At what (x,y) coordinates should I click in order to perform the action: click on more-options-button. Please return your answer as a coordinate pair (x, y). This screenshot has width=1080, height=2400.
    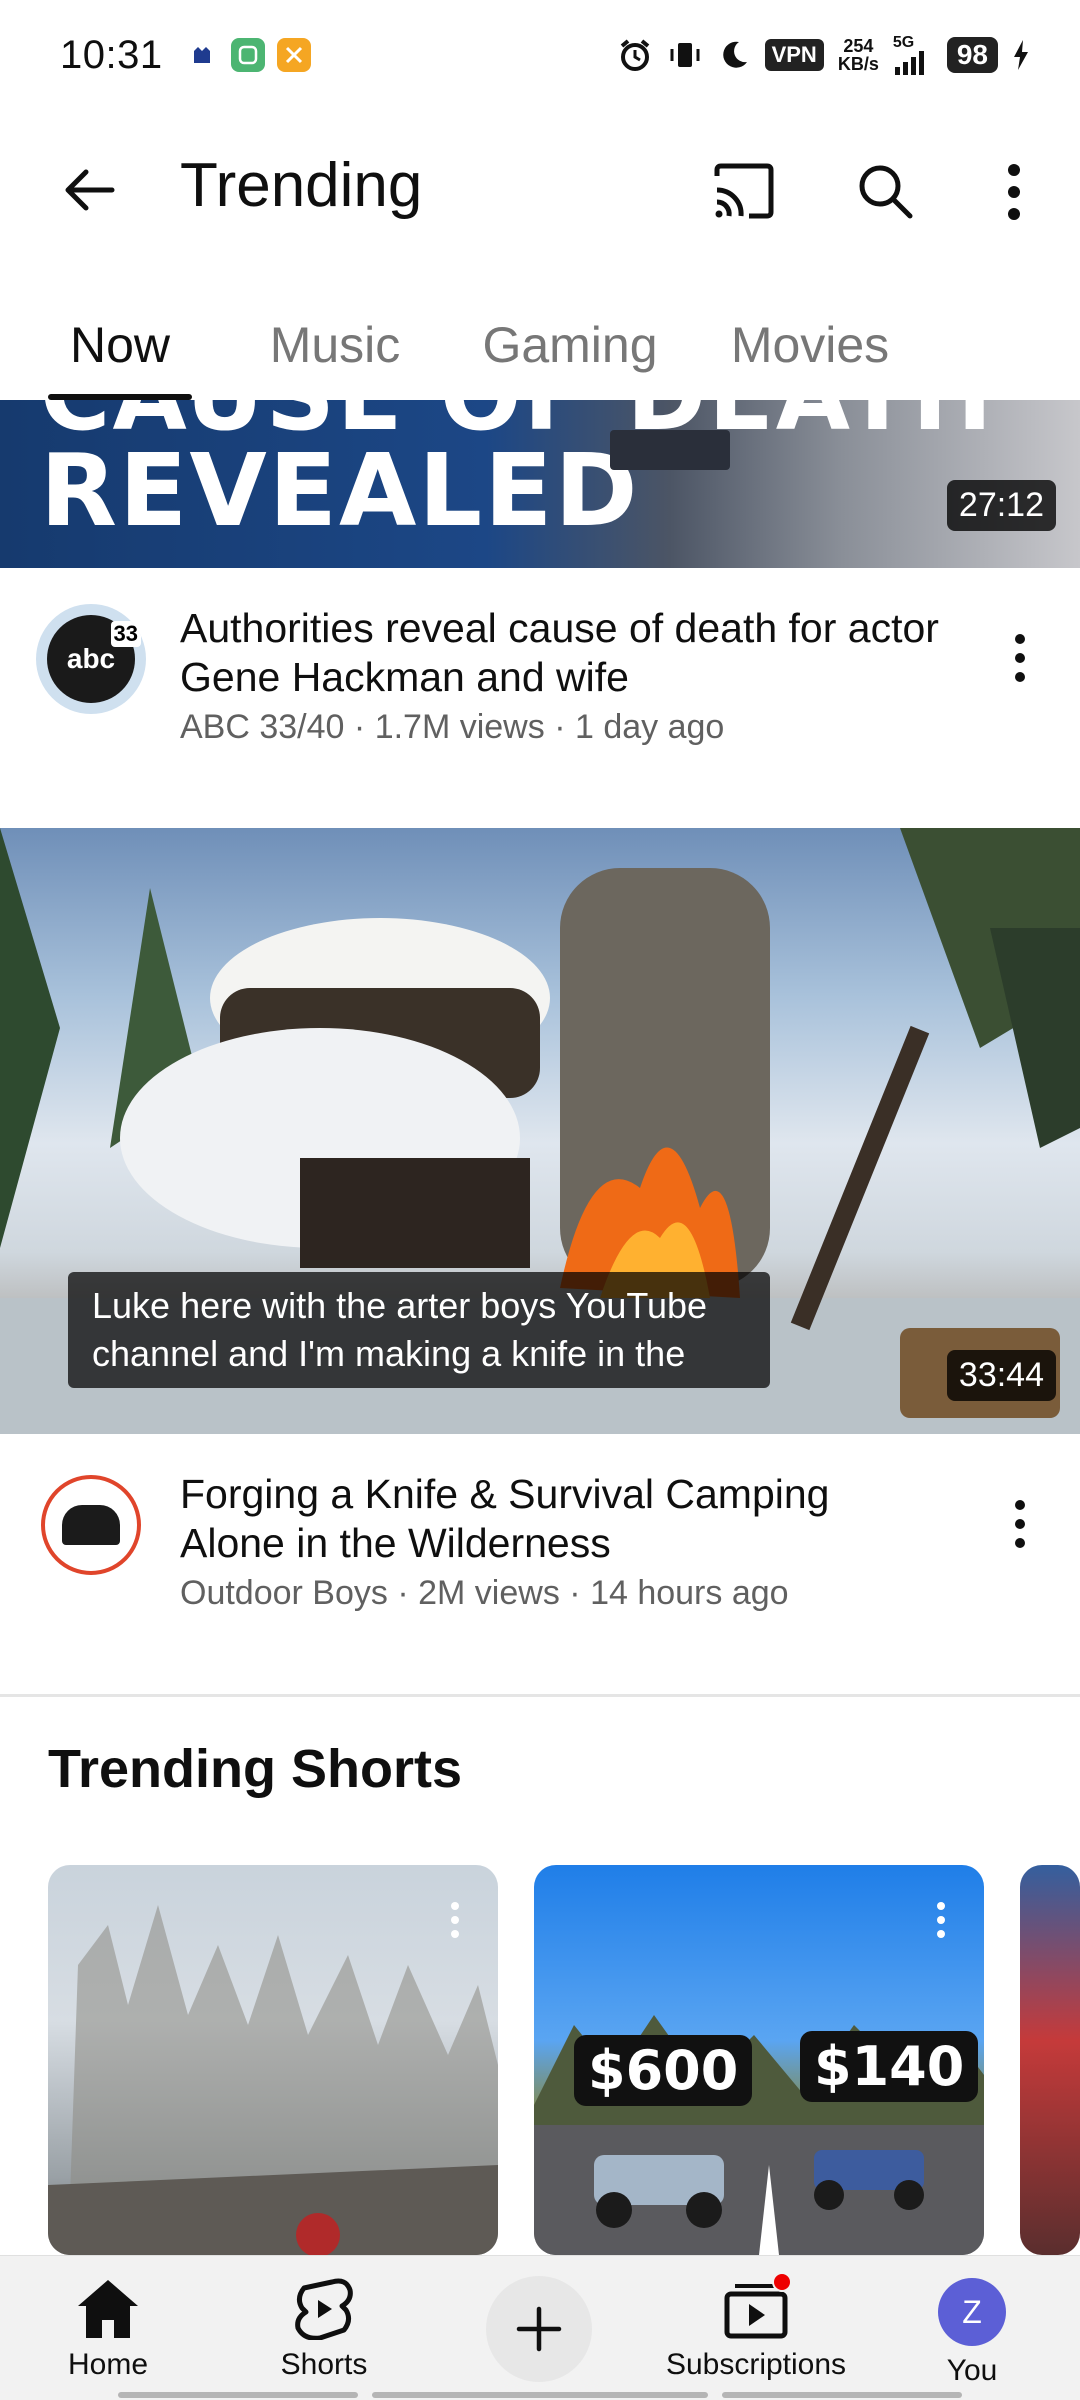
    Looking at the image, I should click on (1014, 192).